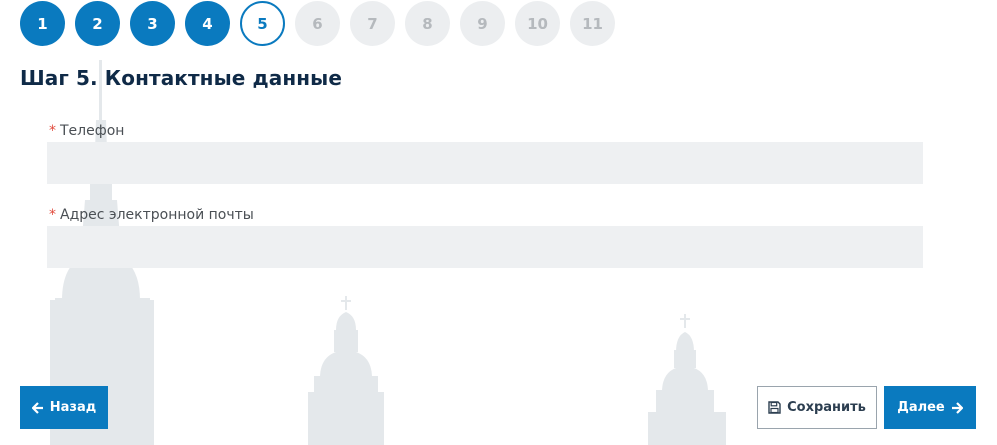 This screenshot has height=445, width=997. What do you see at coordinates (207, 23) in the screenshot?
I see `step-4: 4` at bounding box center [207, 23].